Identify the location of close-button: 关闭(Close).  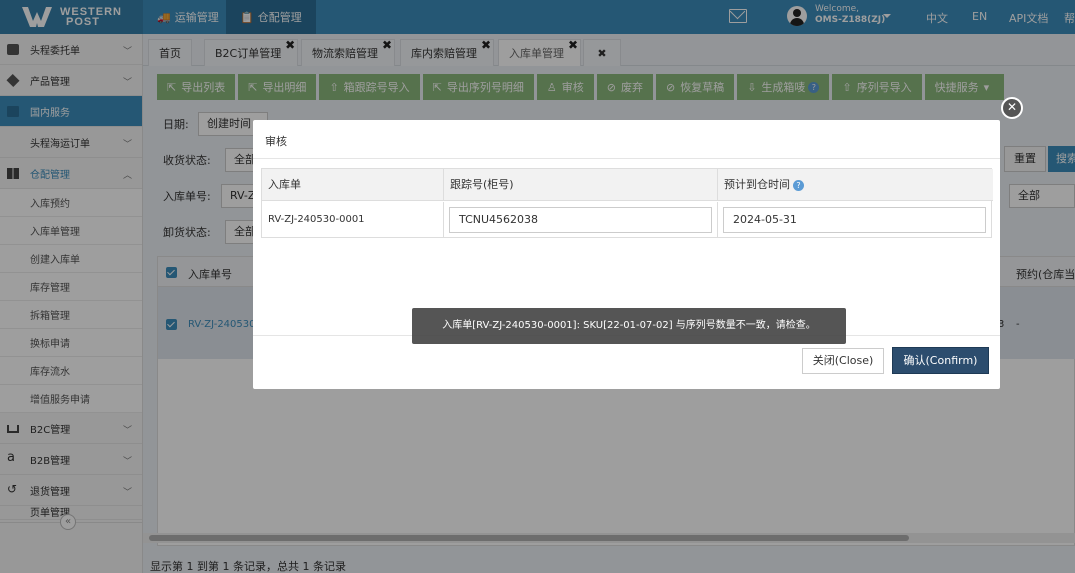
(843, 361).